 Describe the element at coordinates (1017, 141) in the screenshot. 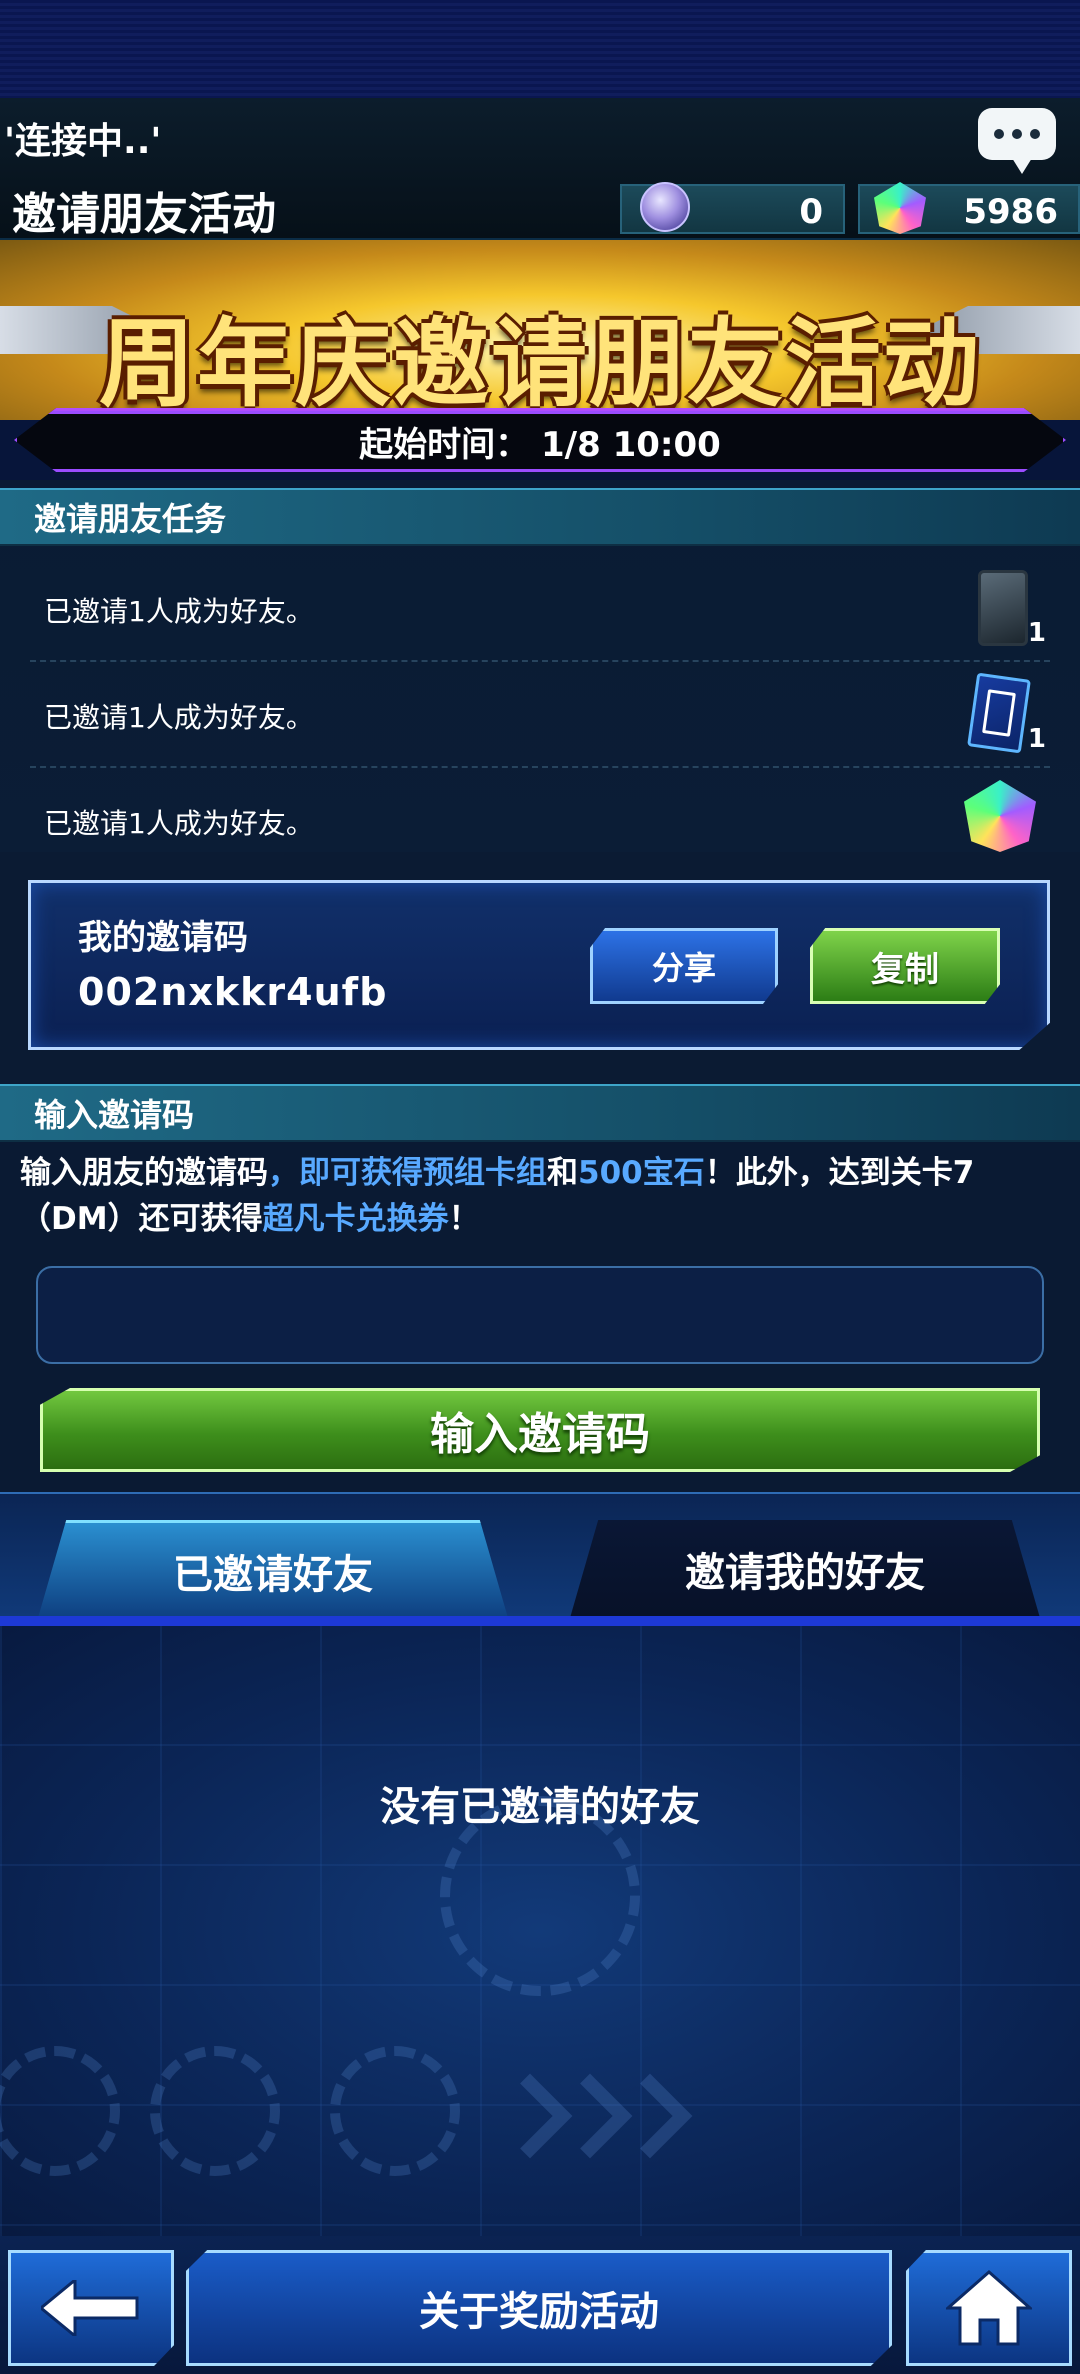

I see `chat-button` at that location.